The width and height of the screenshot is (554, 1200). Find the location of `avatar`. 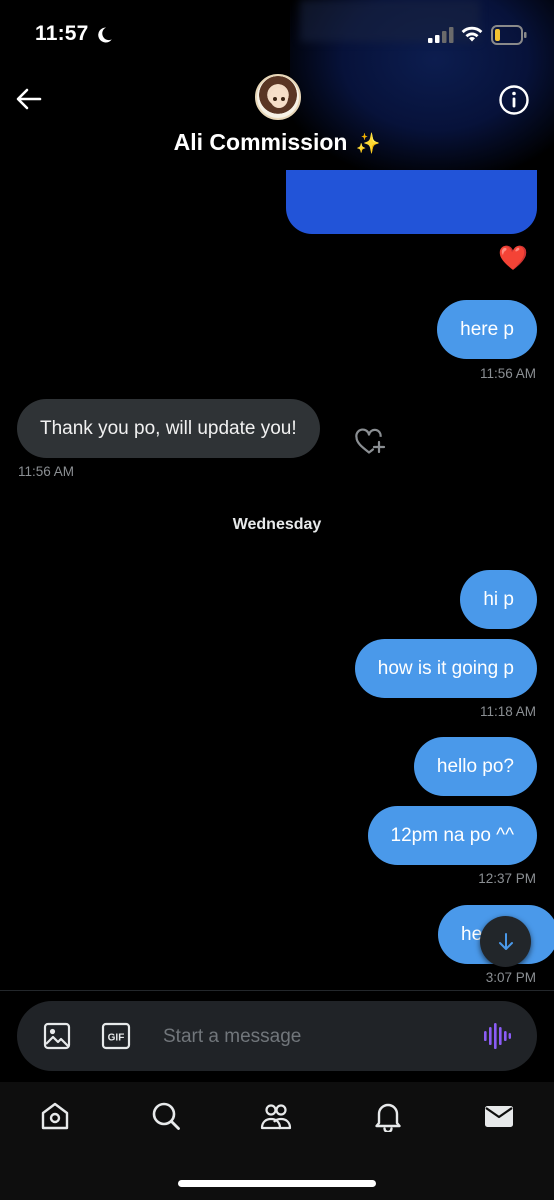

avatar is located at coordinates (278, 97).